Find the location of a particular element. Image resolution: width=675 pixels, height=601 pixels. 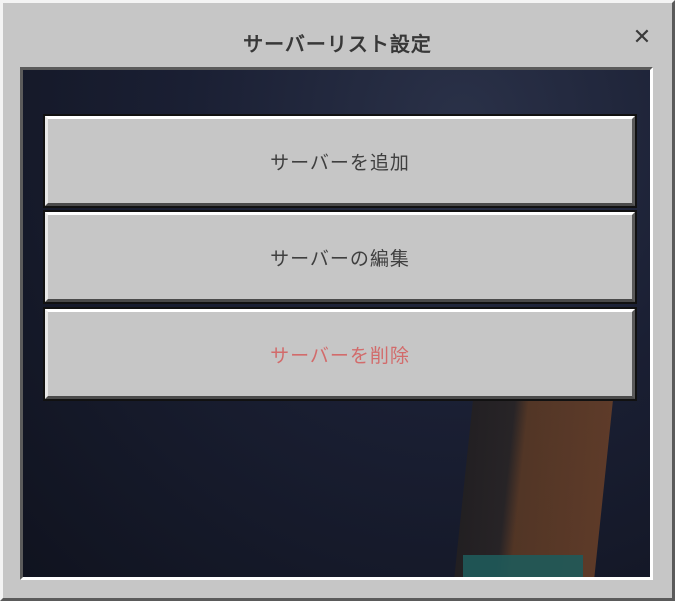

edit-server-button: サーバーの編集 is located at coordinates (340, 257).